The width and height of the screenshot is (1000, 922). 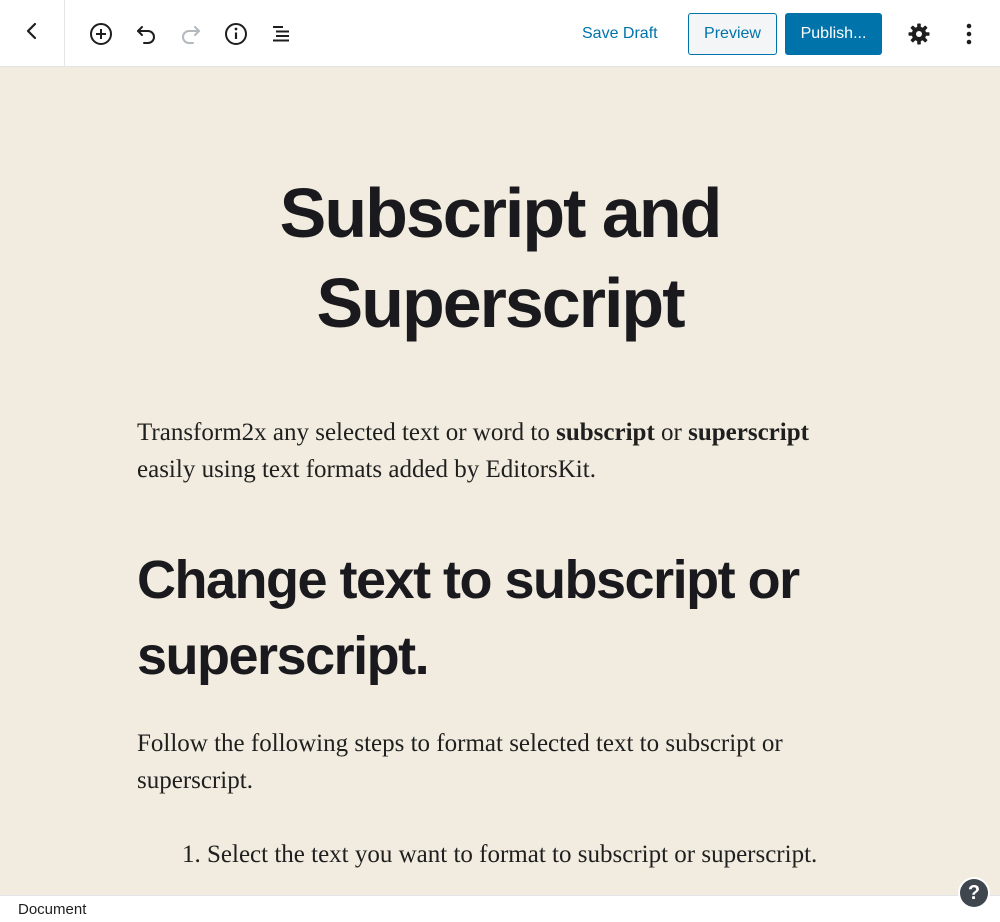 I want to click on add-block-icon, so click(x=101, y=34).